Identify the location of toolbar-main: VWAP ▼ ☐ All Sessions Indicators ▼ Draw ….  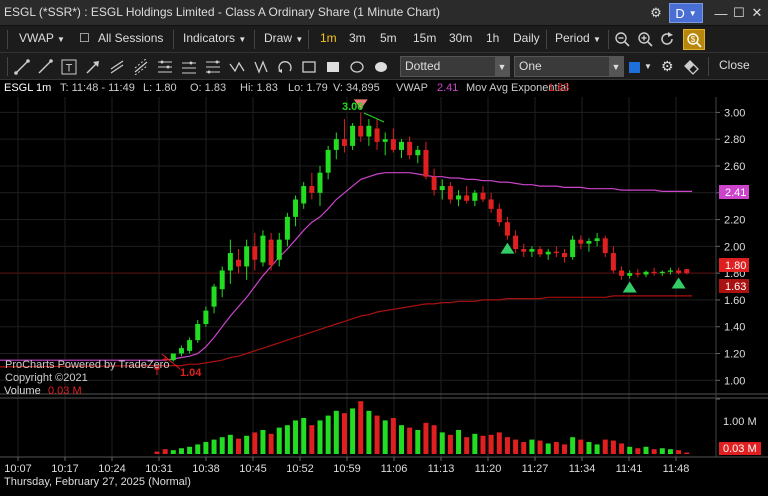
(384, 39).